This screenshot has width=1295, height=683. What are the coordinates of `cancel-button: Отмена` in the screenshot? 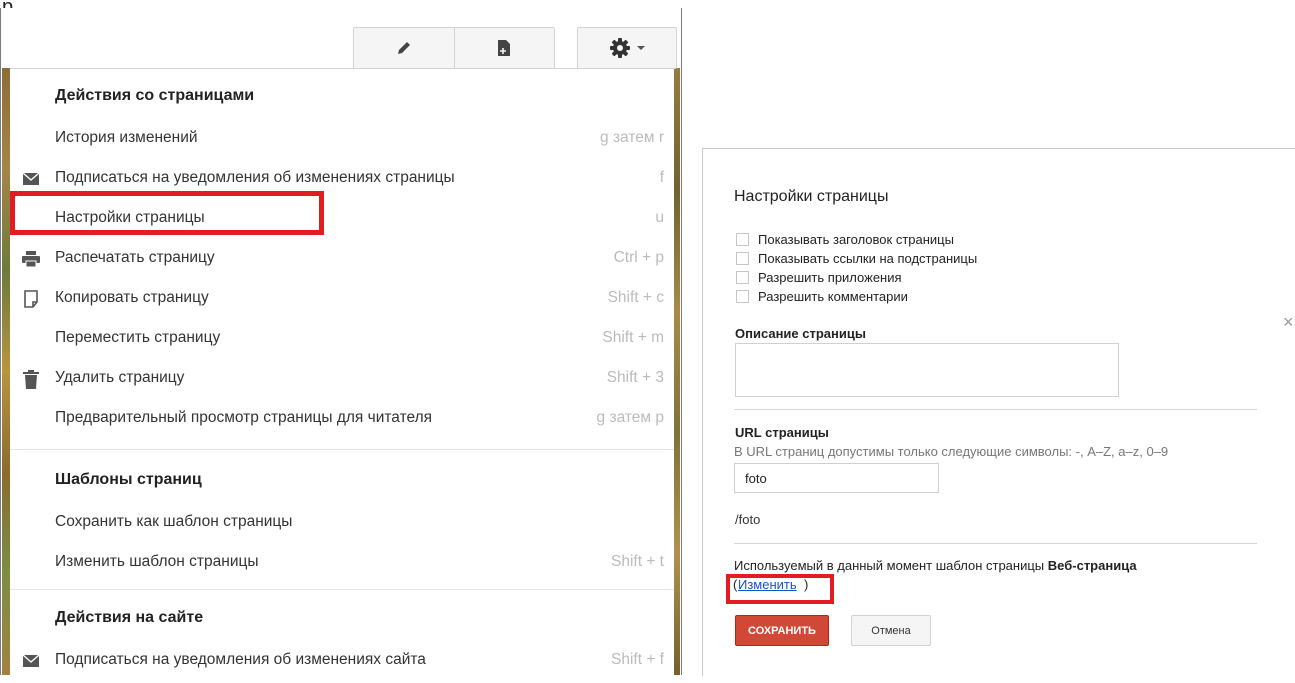 It's located at (891, 630).